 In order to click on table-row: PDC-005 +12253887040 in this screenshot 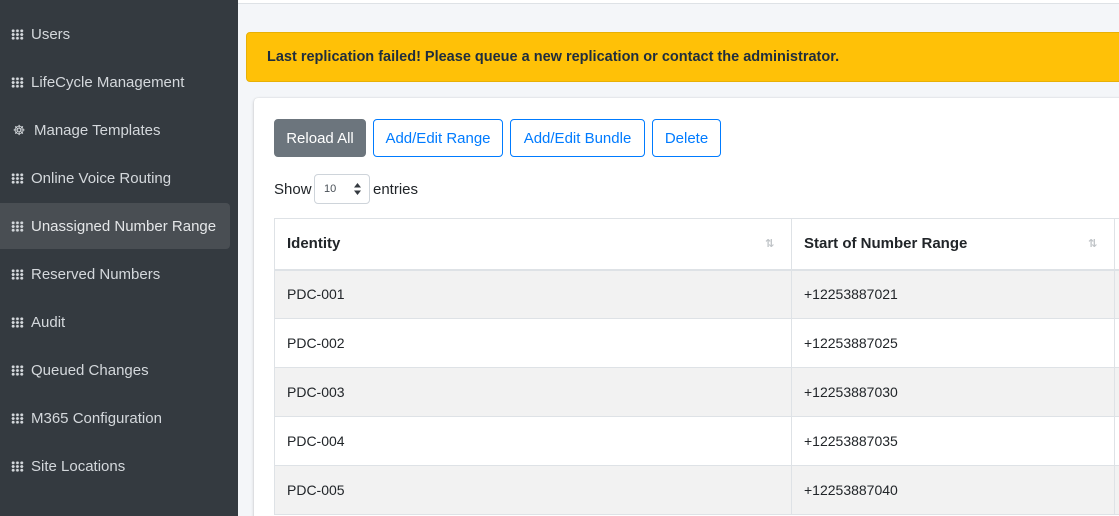, I will do `click(696, 490)`.